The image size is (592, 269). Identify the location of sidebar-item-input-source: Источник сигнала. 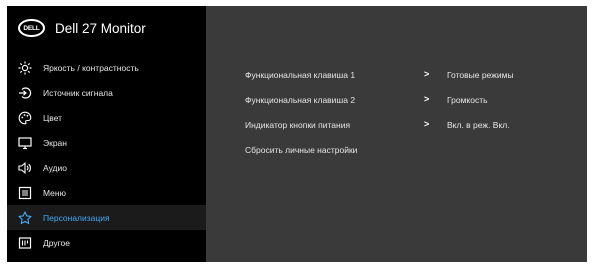
(106, 92).